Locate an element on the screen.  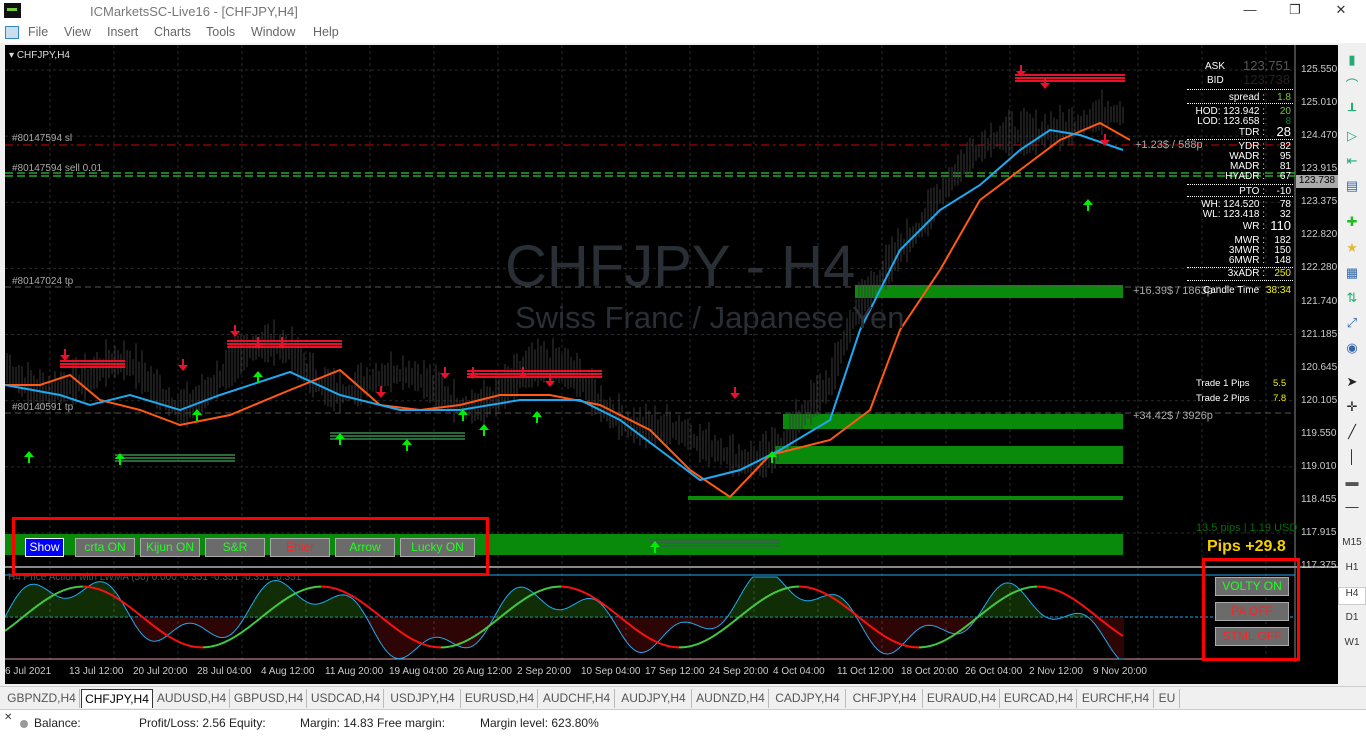
crta-button: crta ON is located at coordinates (105, 547).